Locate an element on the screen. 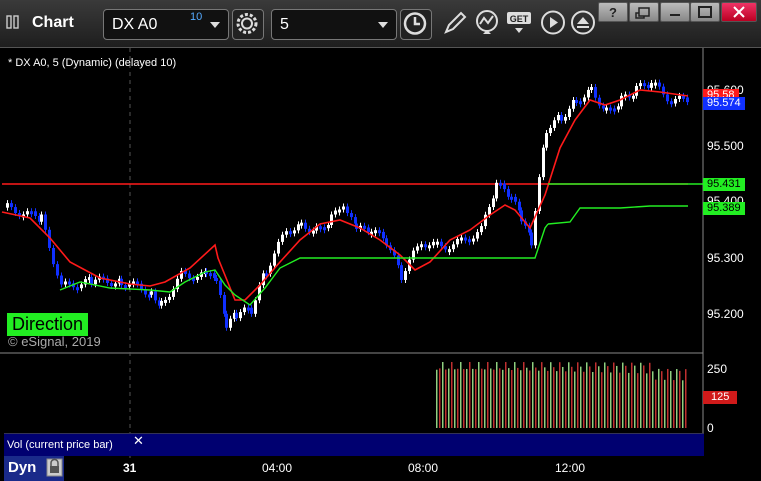  minimize-button is located at coordinates (675, 12).